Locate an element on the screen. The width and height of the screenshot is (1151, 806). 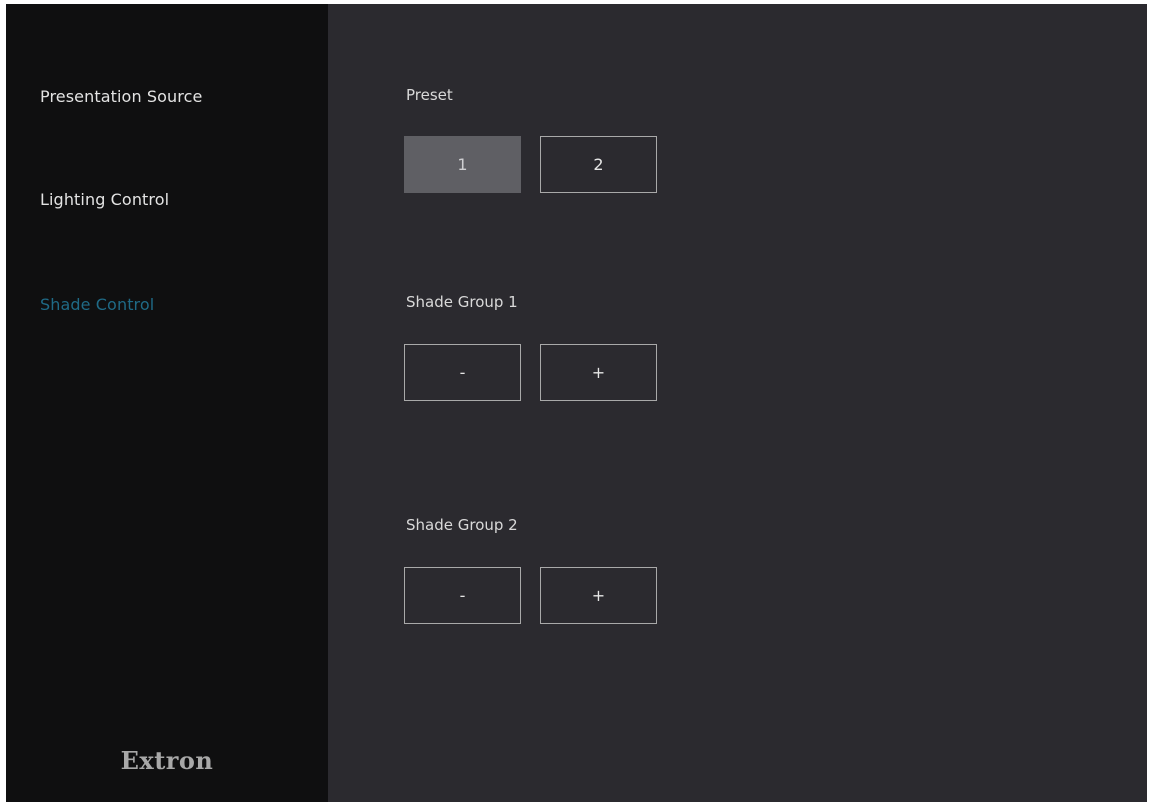
shade-group-2-increase-button: + is located at coordinates (598, 595).